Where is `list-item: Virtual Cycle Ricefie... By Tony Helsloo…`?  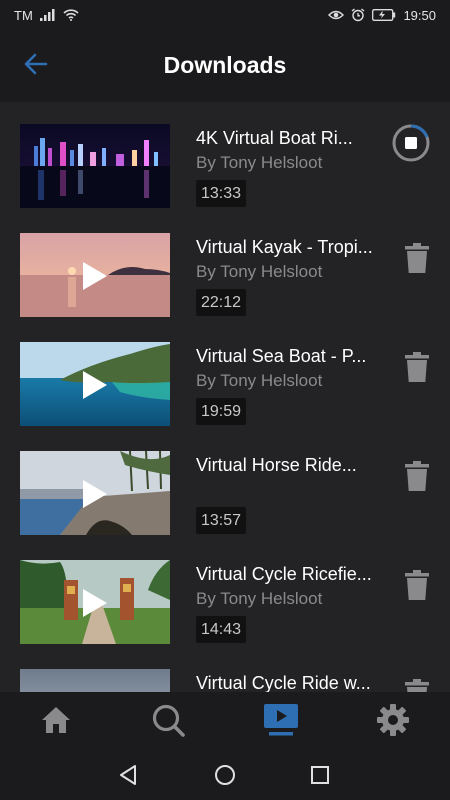 list-item: Virtual Cycle Ricefie... By Tony Helsloo… is located at coordinates (225, 592).